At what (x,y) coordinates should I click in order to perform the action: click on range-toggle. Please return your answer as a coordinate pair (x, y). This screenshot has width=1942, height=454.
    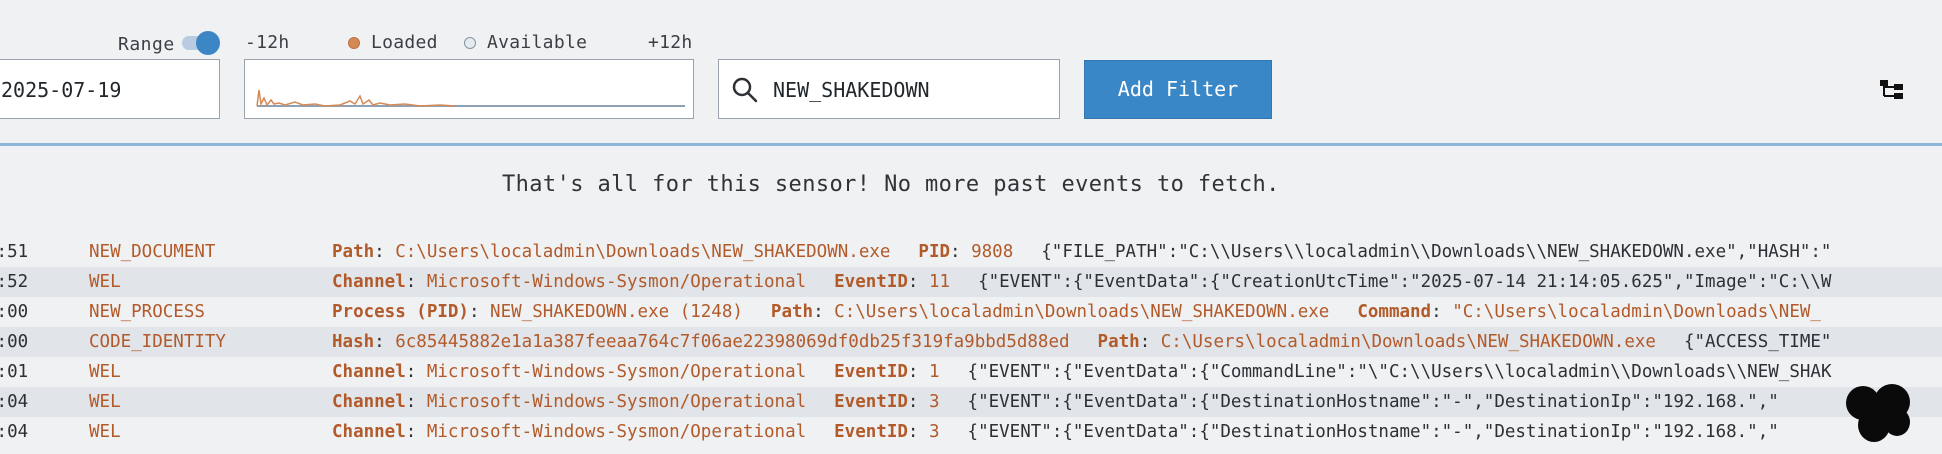
    Looking at the image, I should click on (202, 43).